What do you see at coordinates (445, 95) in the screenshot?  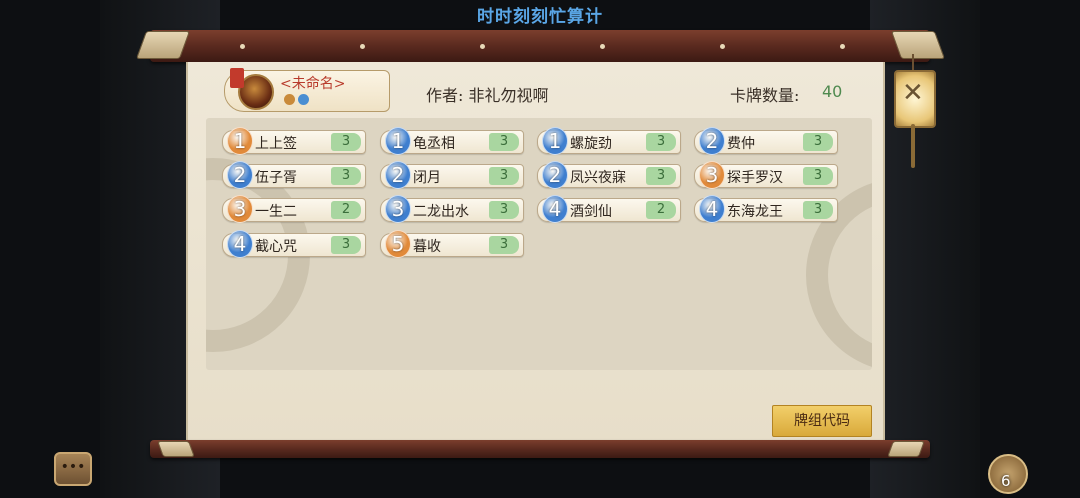 I see `author-label: 作者:` at bounding box center [445, 95].